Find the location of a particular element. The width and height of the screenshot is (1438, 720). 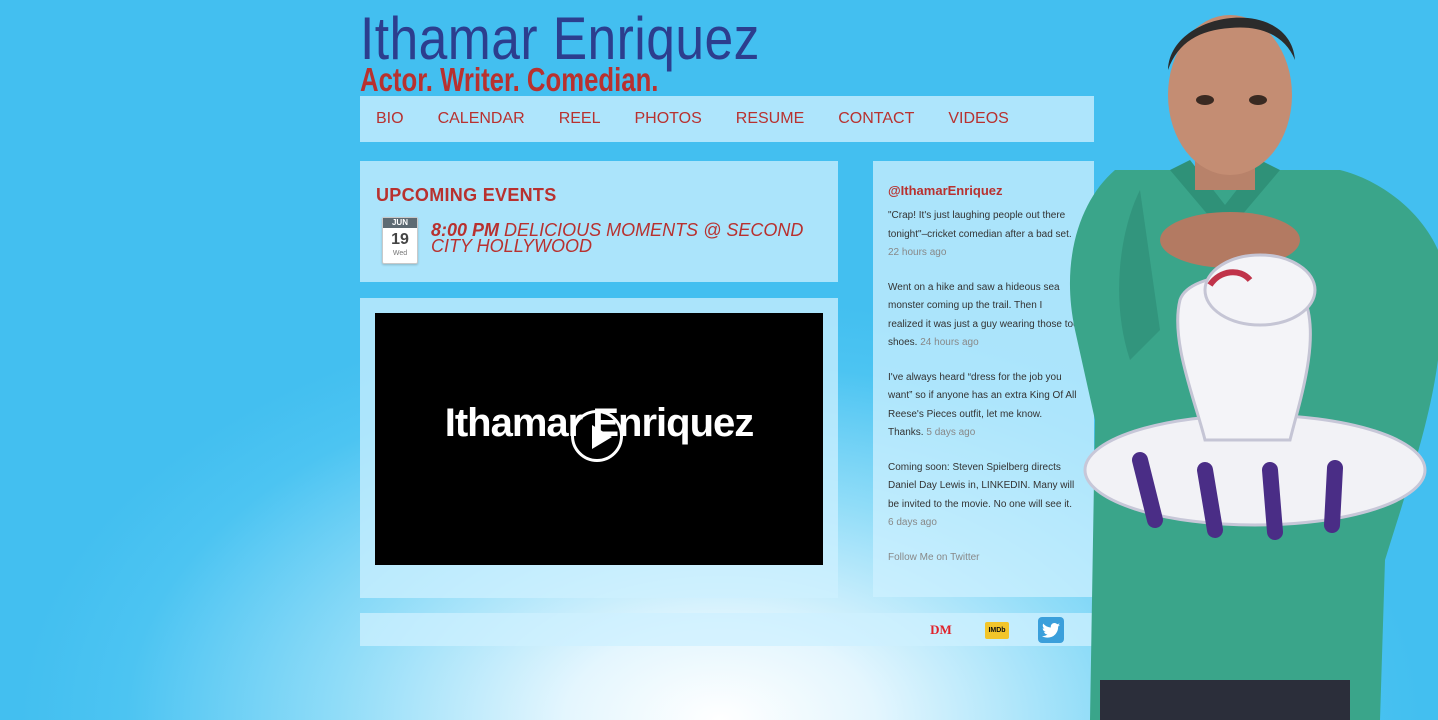

nav-bio: BIO is located at coordinates (390, 119).